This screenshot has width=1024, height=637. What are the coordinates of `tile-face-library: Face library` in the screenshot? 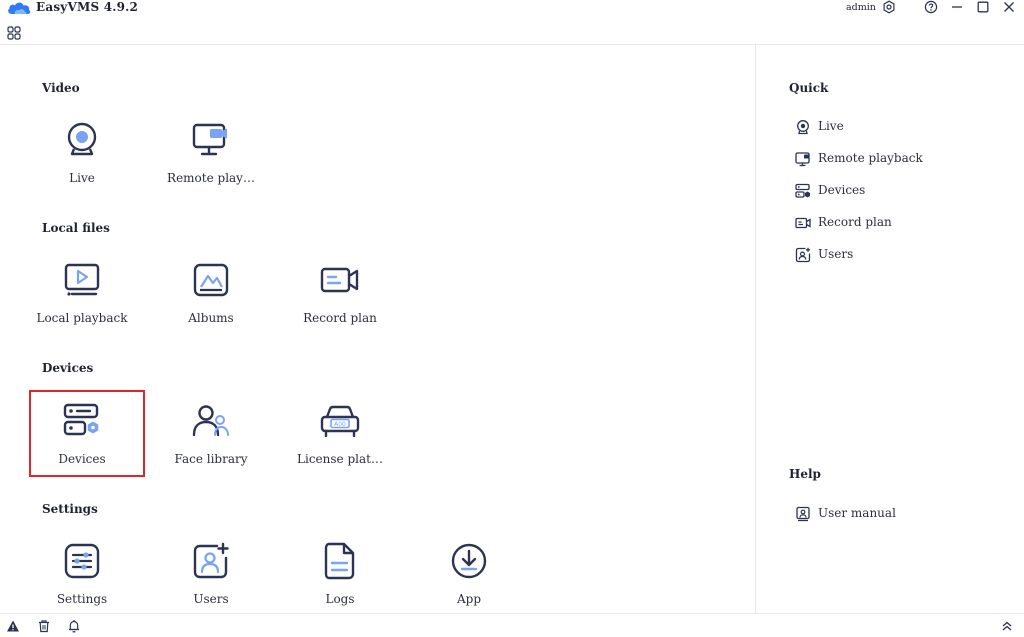 It's located at (211, 438).